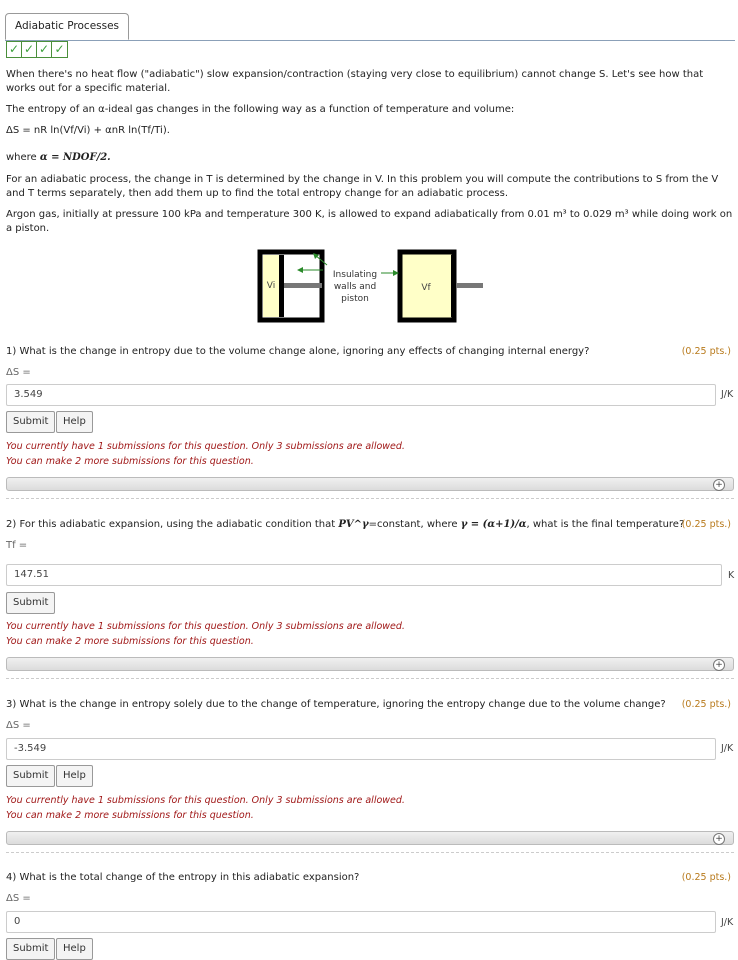 This screenshot has height=960, width=738. Describe the element at coordinates (493, 524) in the screenshot. I see `gamma-formula: γ = (α+1)/α` at that location.